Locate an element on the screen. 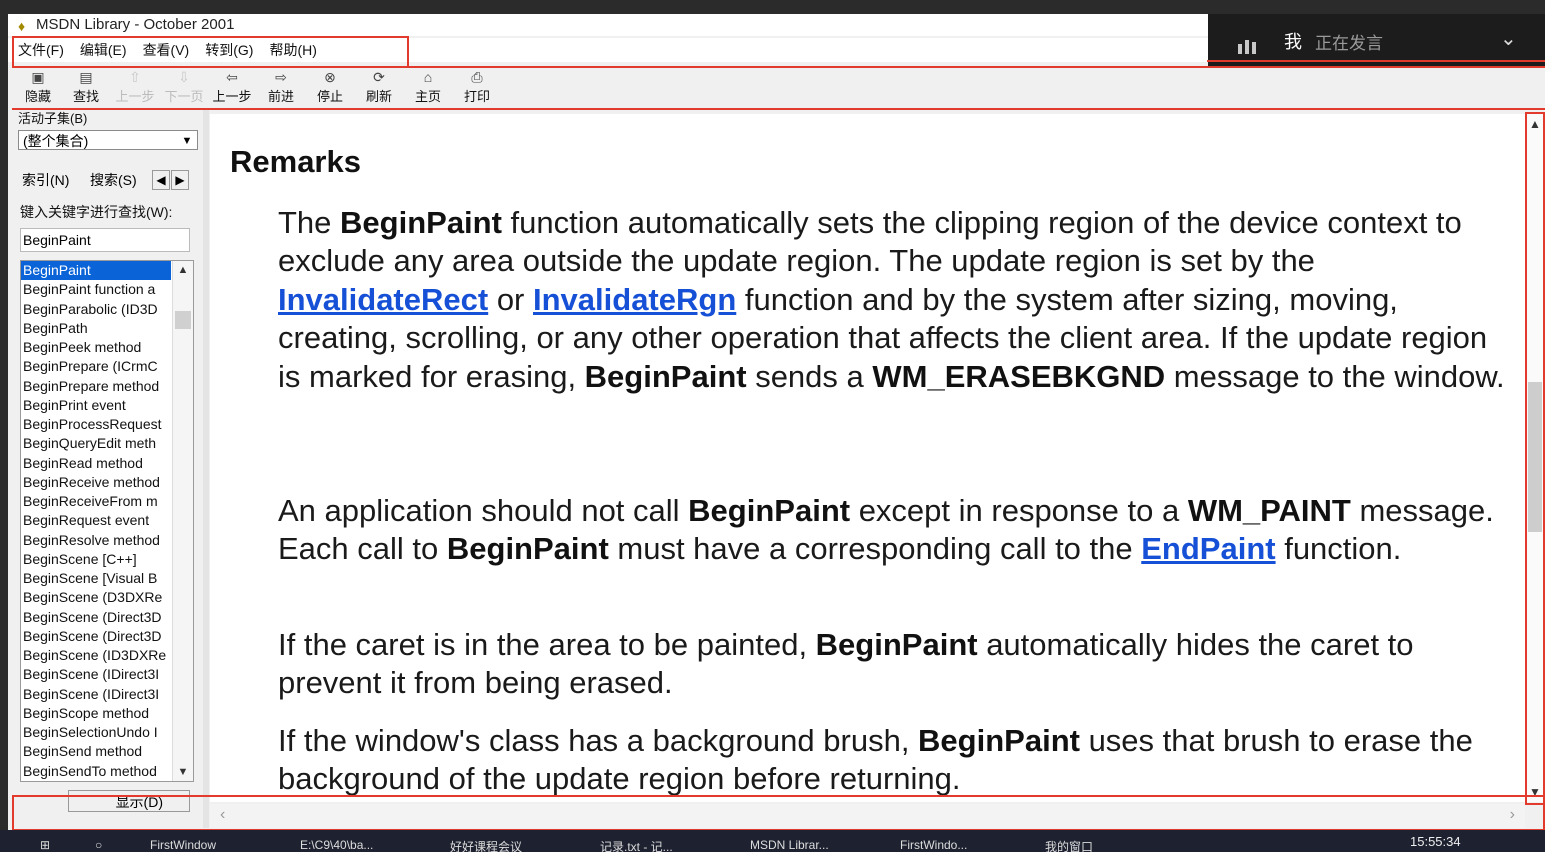  menu-bar: 文件(F) 编辑(E) 查看(V) 转到(G) 帮助(H) is located at coordinates (608, 50).